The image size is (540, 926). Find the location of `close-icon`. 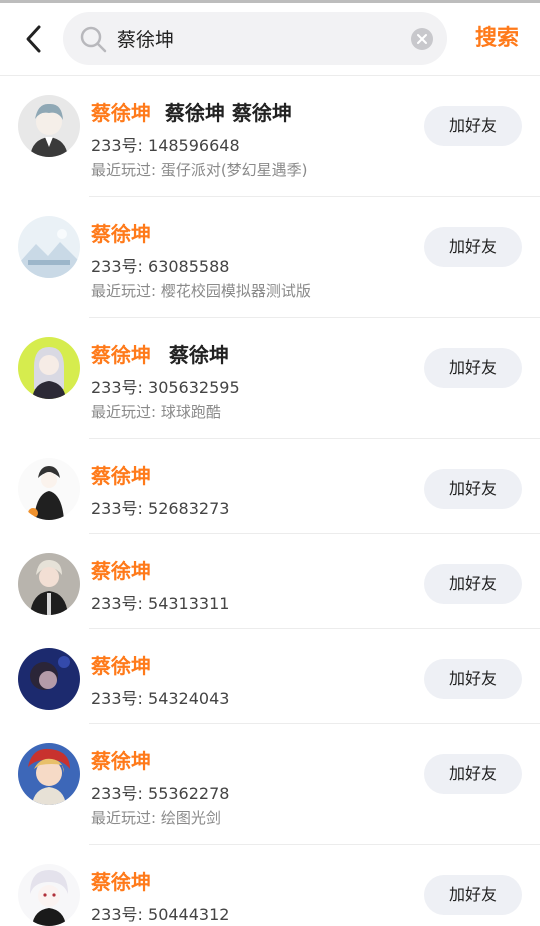

close-icon is located at coordinates (422, 39).